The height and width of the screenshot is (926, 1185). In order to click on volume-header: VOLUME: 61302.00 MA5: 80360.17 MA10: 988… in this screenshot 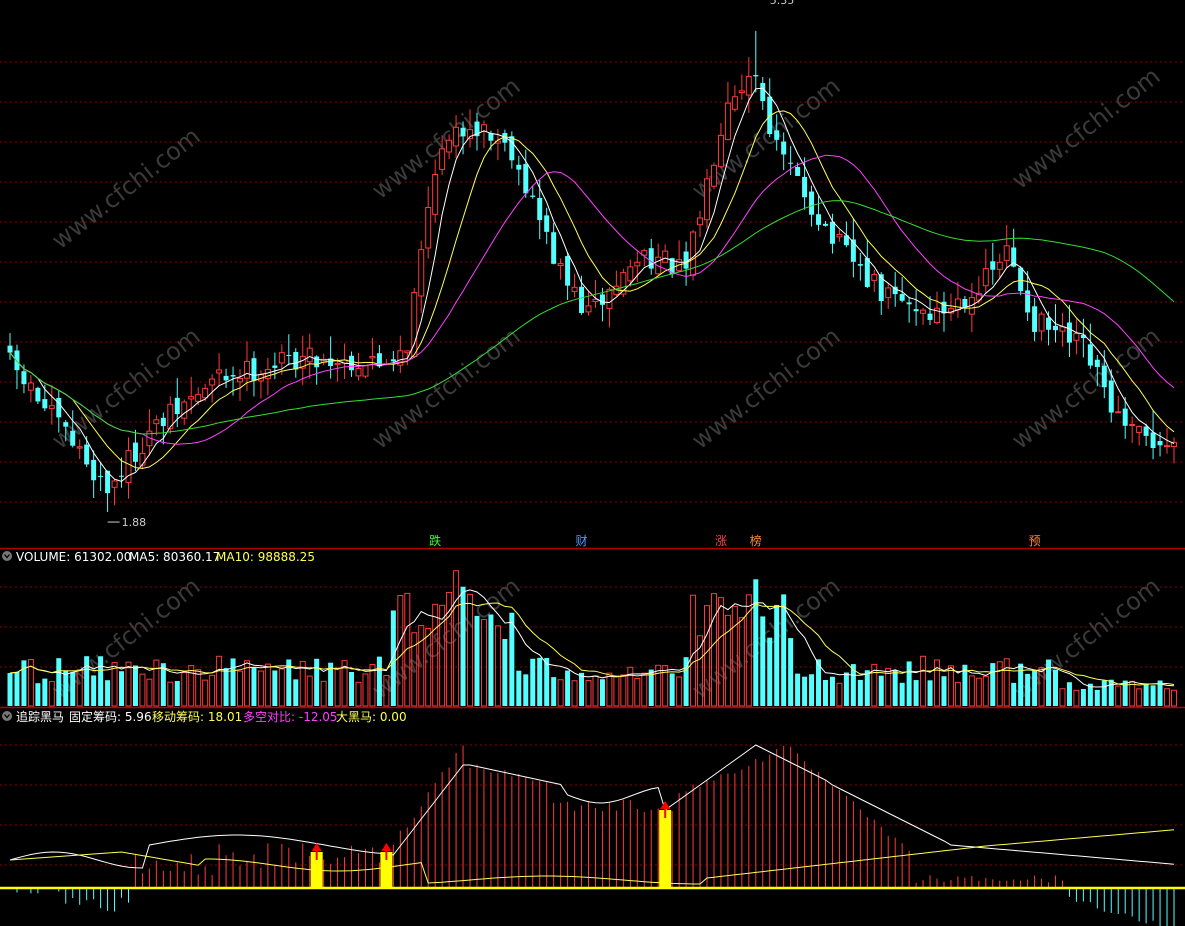, I will do `click(158, 557)`.